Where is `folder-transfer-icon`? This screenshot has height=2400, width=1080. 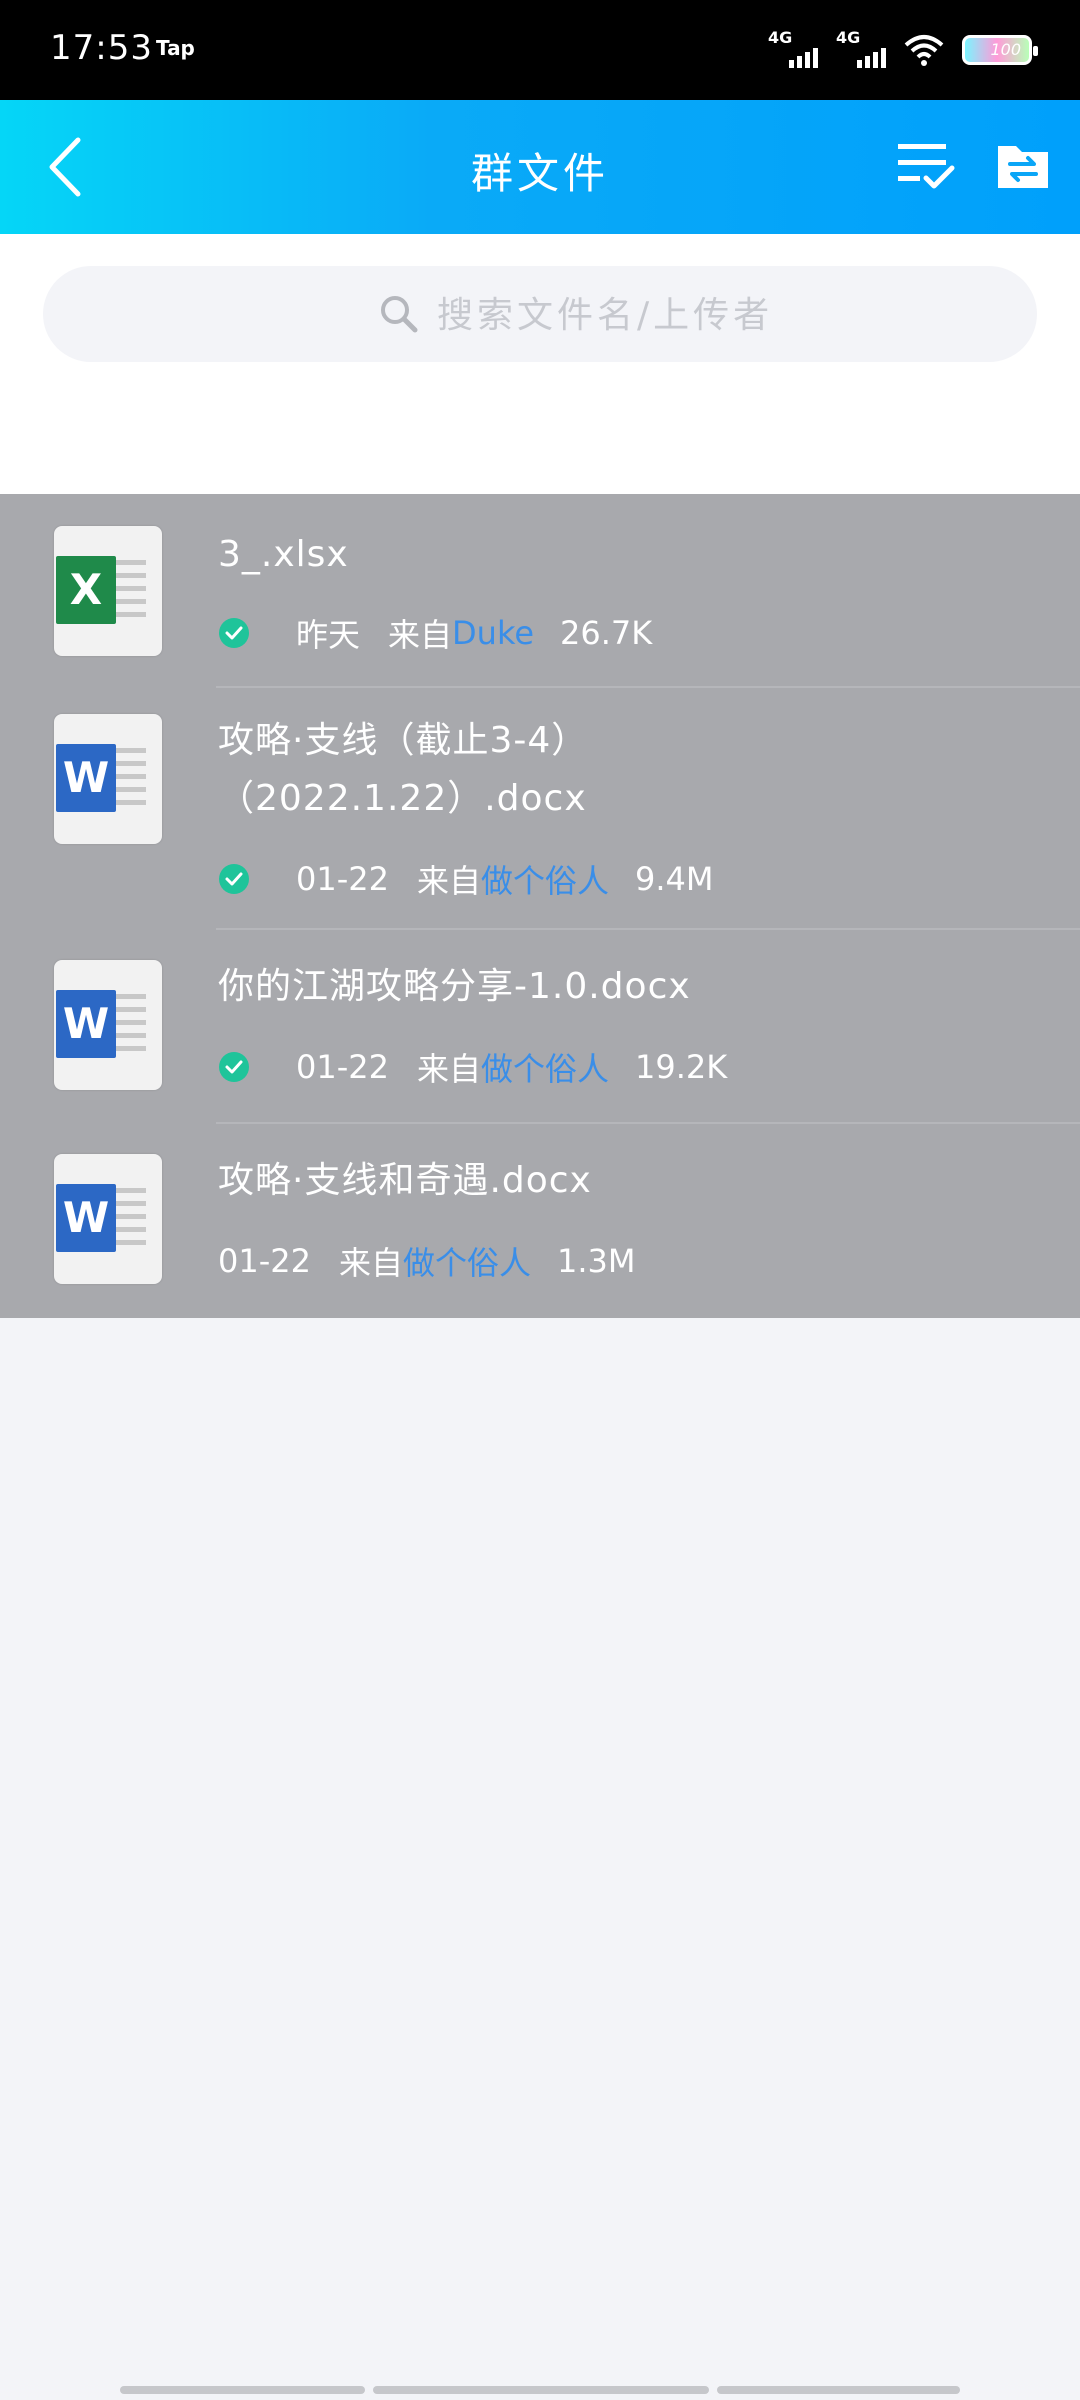
folder-transfer-icon is located at coordinates (1023, 167).